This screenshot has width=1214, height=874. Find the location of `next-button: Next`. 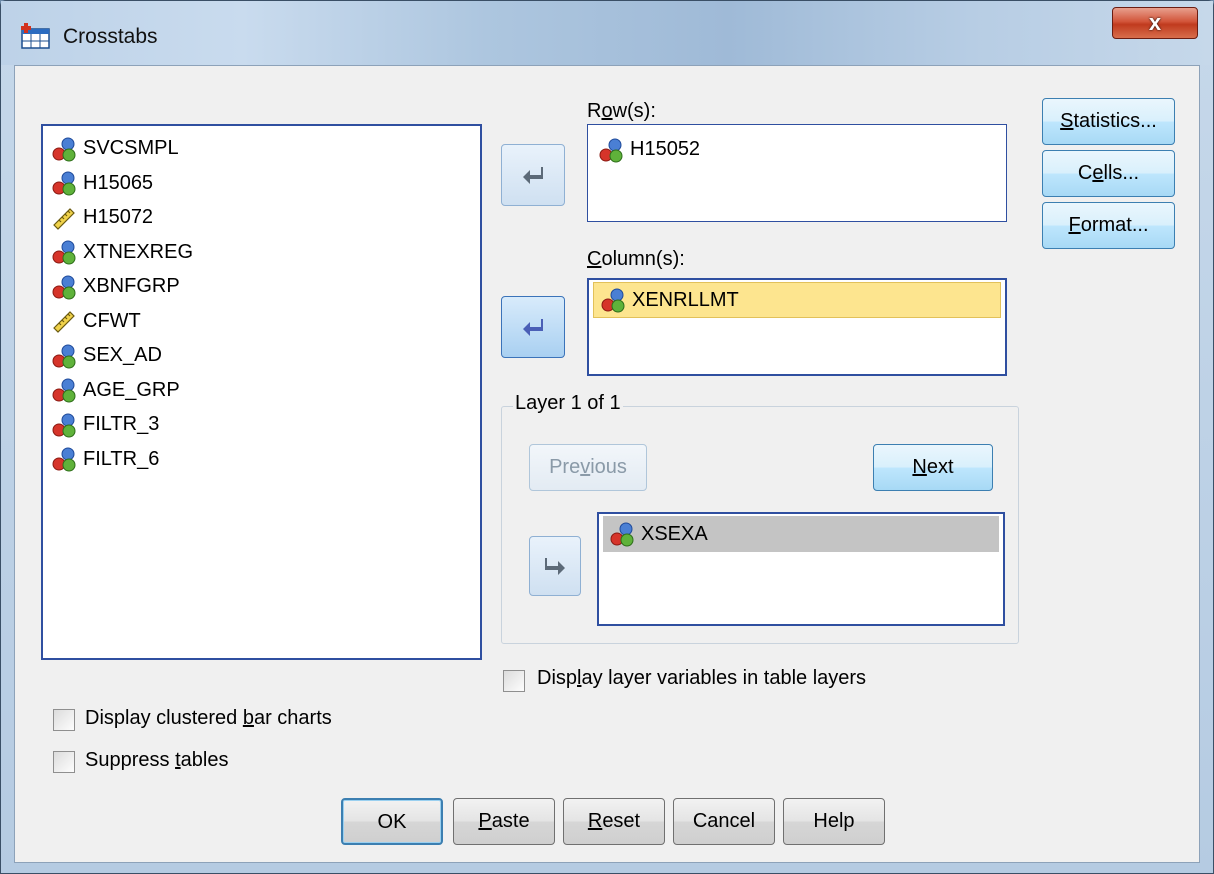

next-button: Next is located at coordinates (933, 467).